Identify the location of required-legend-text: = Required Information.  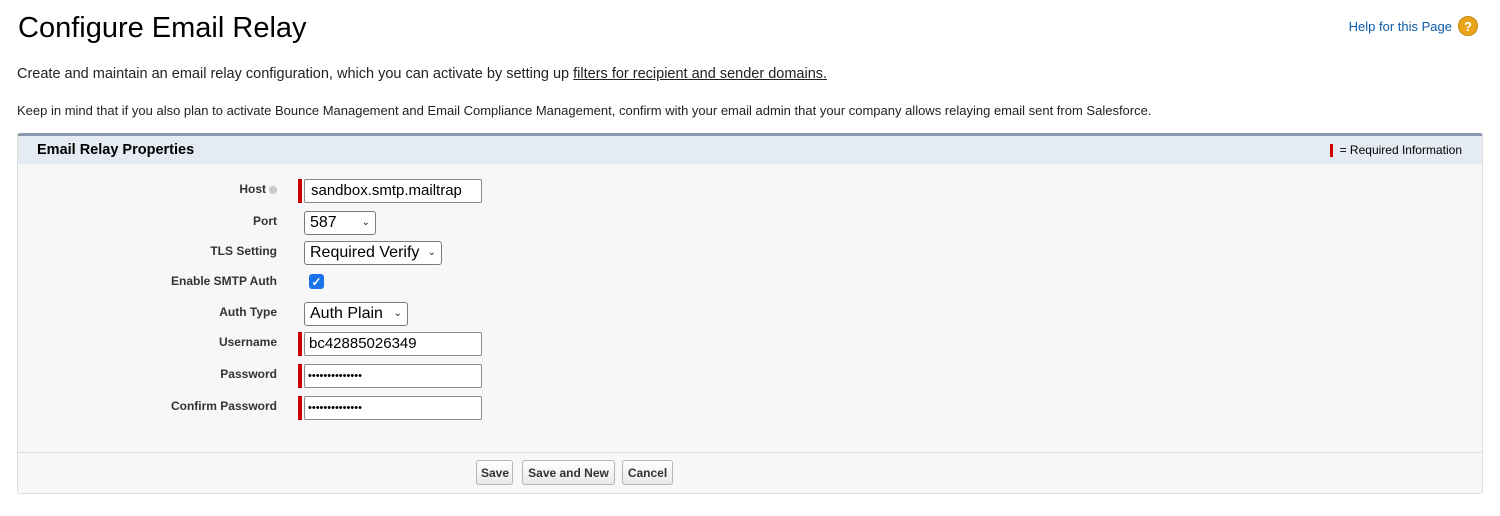
(1400, 150).